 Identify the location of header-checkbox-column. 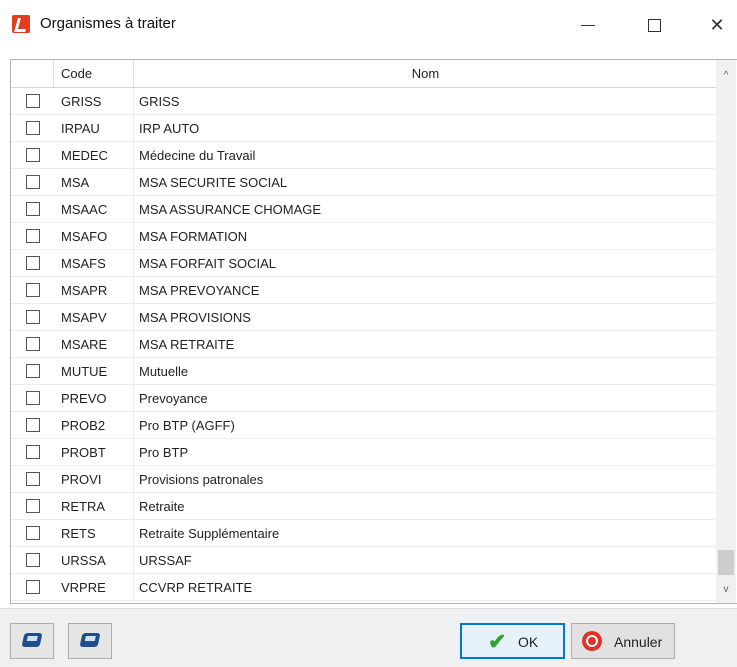
(32, 73).